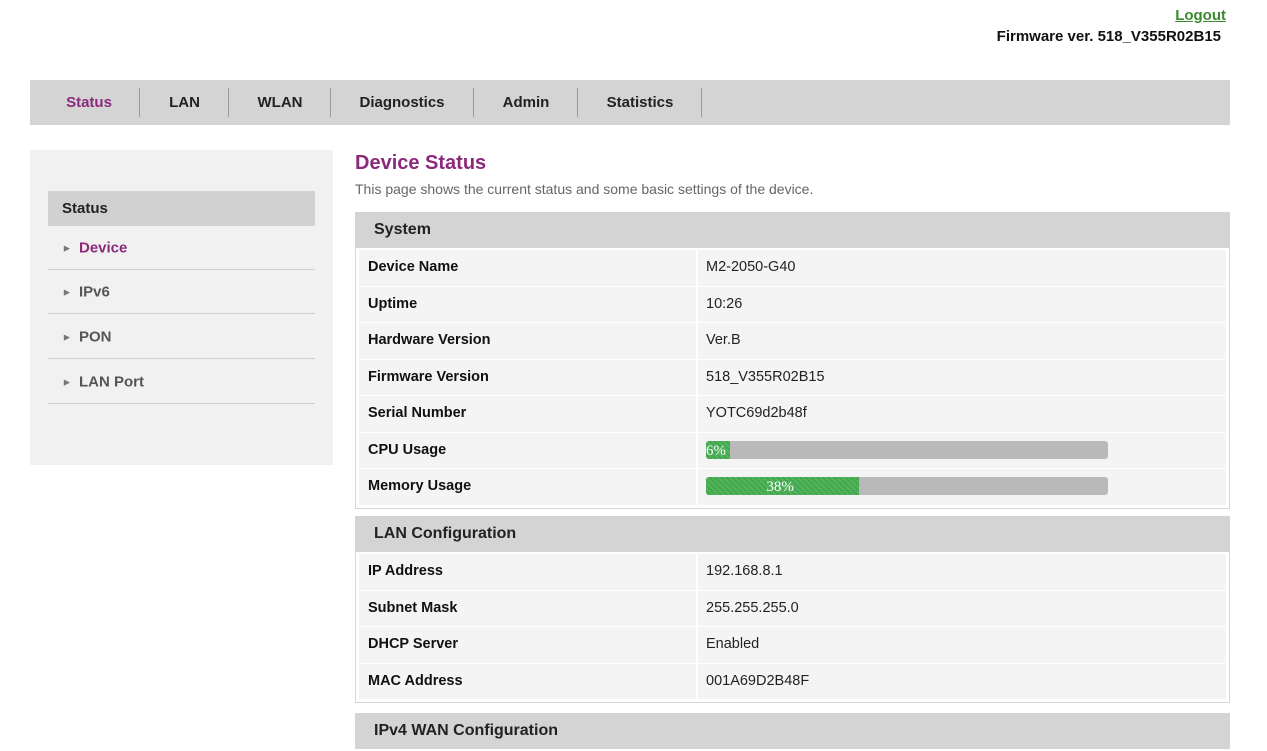 The height and width of the screenshot is (751, 1267). What do you see at coordinates (184, 102) in the screenshot?
I see `tab-lan: LAN` at bounding box center [184, 102].